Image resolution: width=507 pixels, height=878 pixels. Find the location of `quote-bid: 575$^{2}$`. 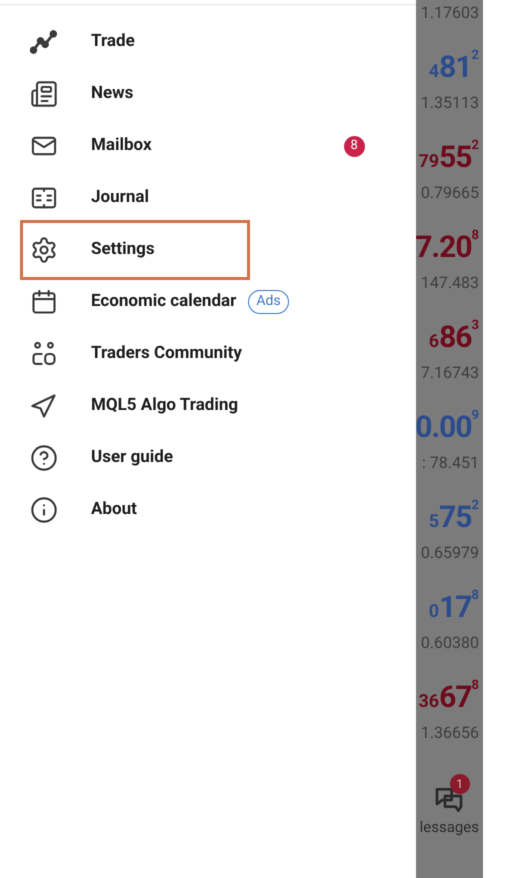

quote-bid: 575$^{2}$ is located at coordinates (453, 517).